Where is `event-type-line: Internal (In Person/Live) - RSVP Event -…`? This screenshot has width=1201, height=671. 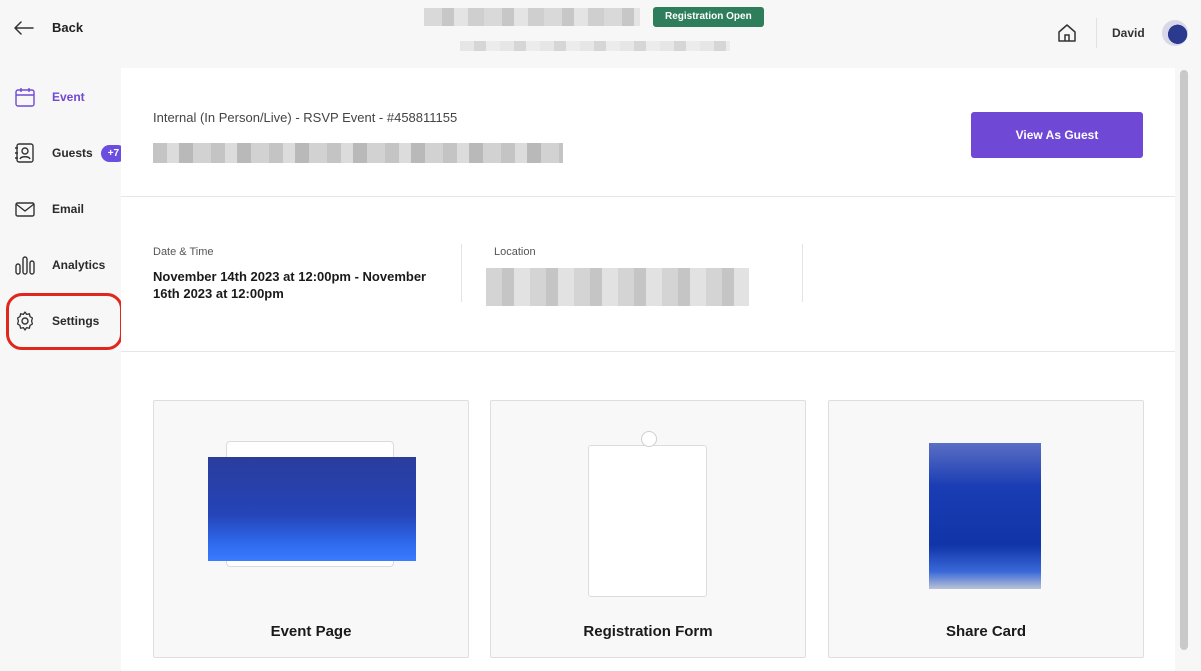
event-type-line: Internal (In Person/Live) - RSVP Event -… is located at coordinates (305, 117).